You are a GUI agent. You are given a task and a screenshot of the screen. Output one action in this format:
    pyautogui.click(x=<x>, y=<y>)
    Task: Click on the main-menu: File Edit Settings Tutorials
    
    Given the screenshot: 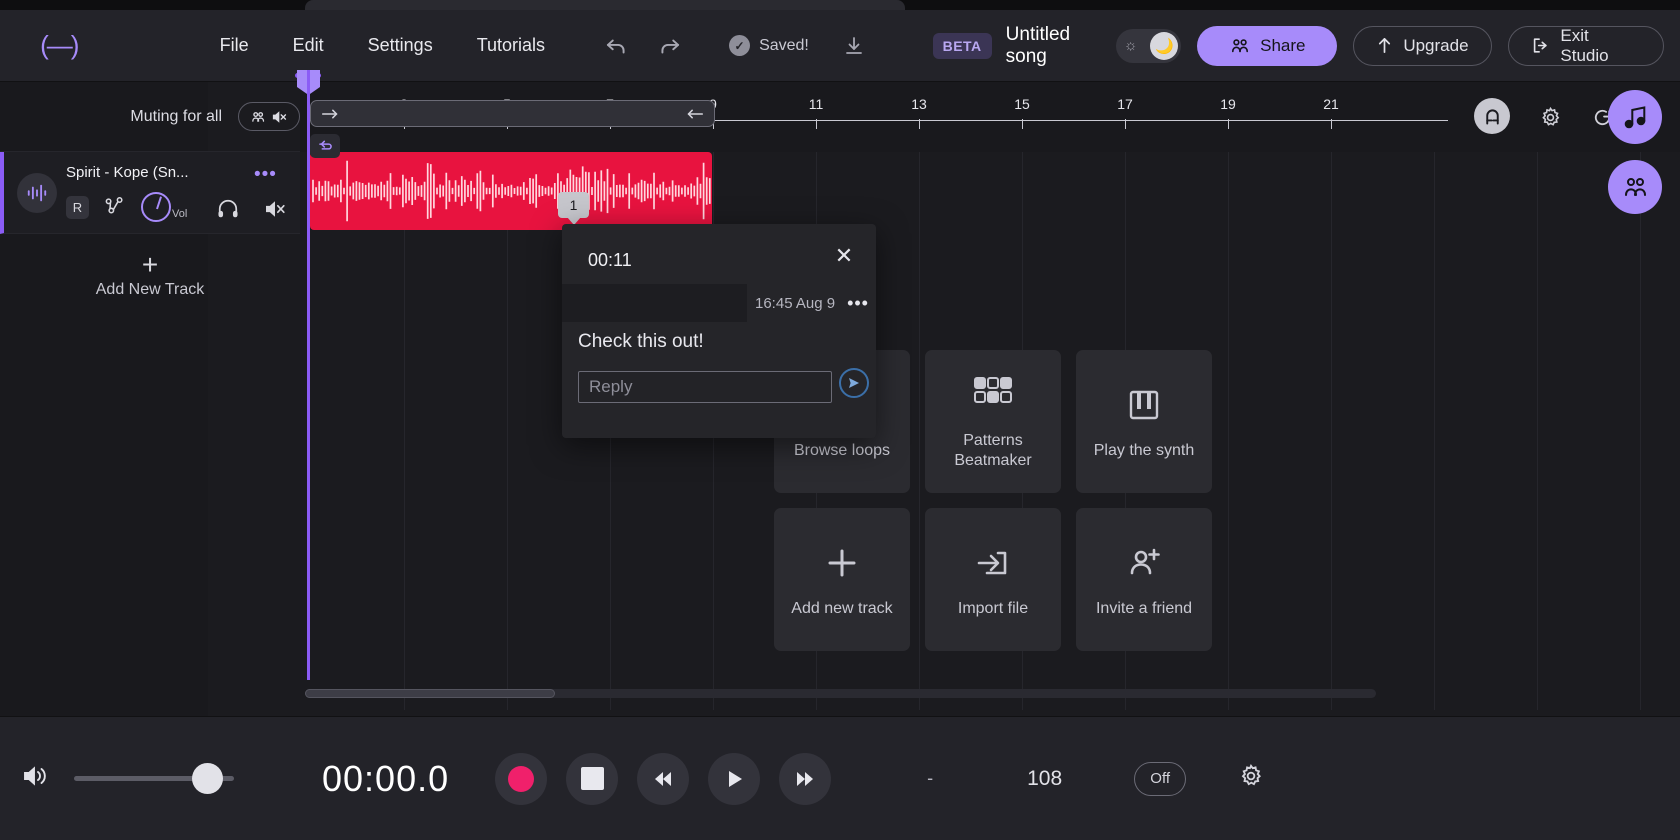 What is the action you would take?
    pyautogui.click(x=382, y=45)
    